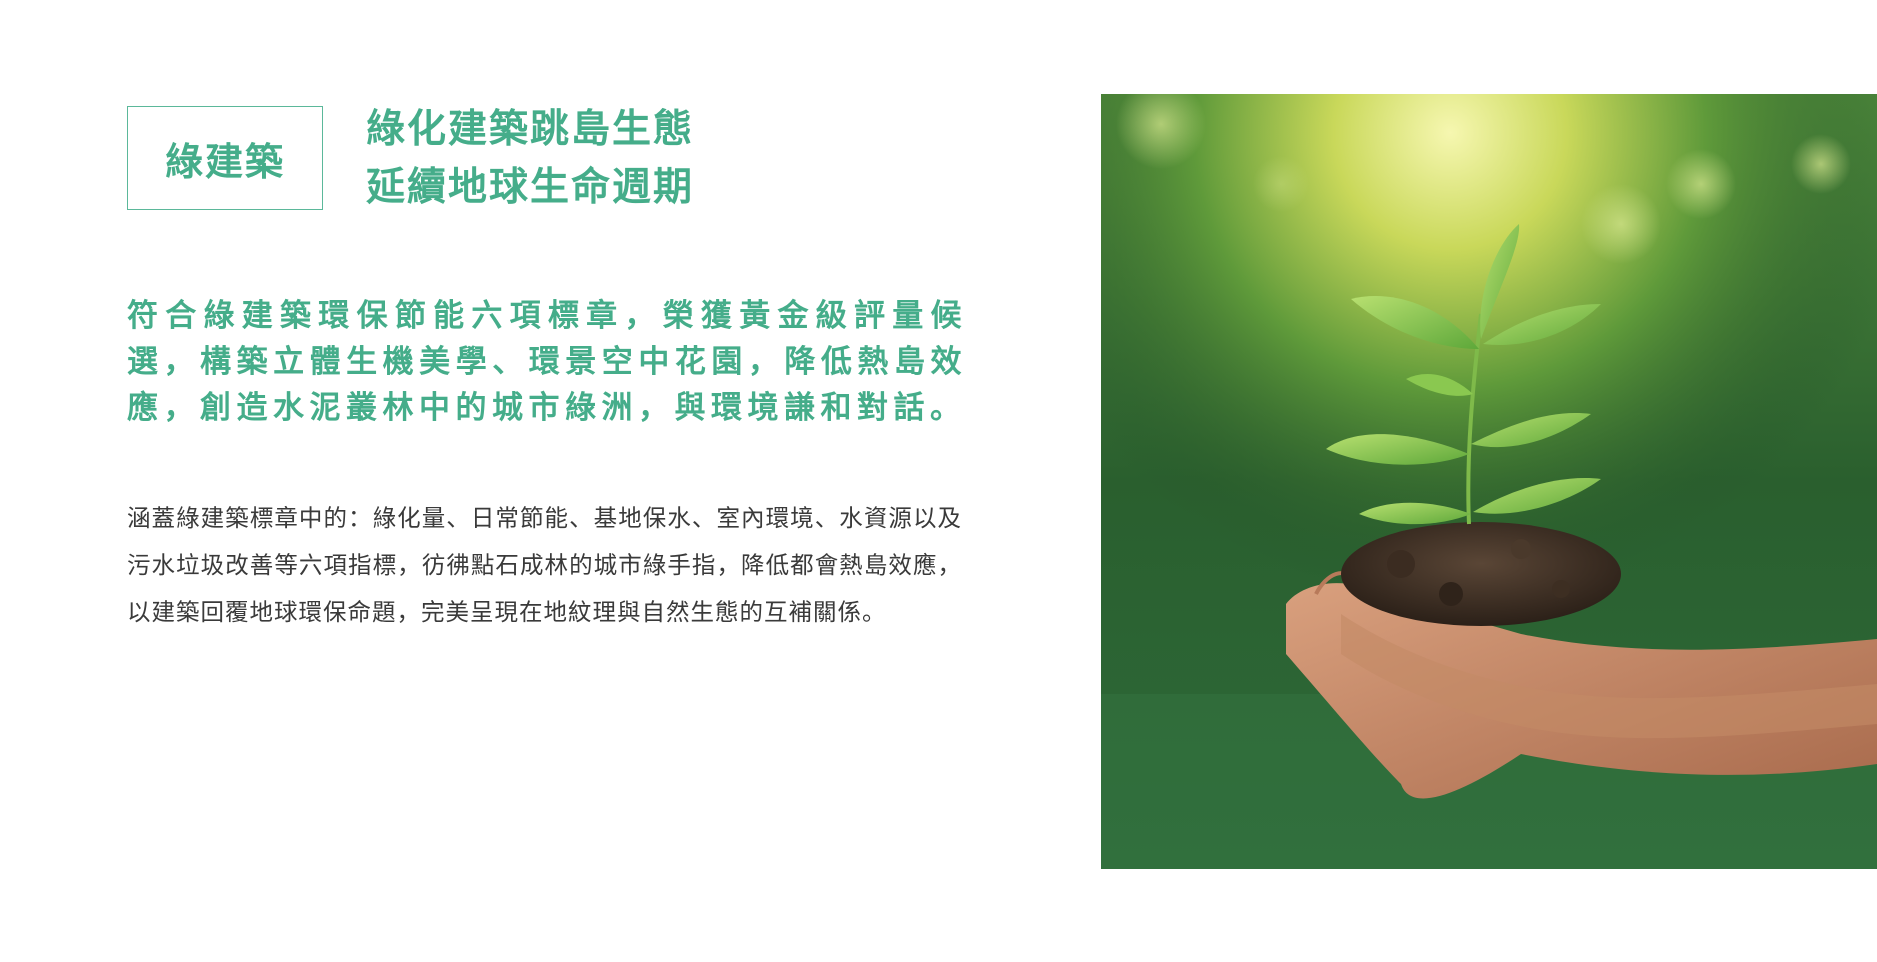  What do you see at coordinates (224, 161) in the screenshot?
I see `badge-label: 綠建築` at bounding box center [224, 161].